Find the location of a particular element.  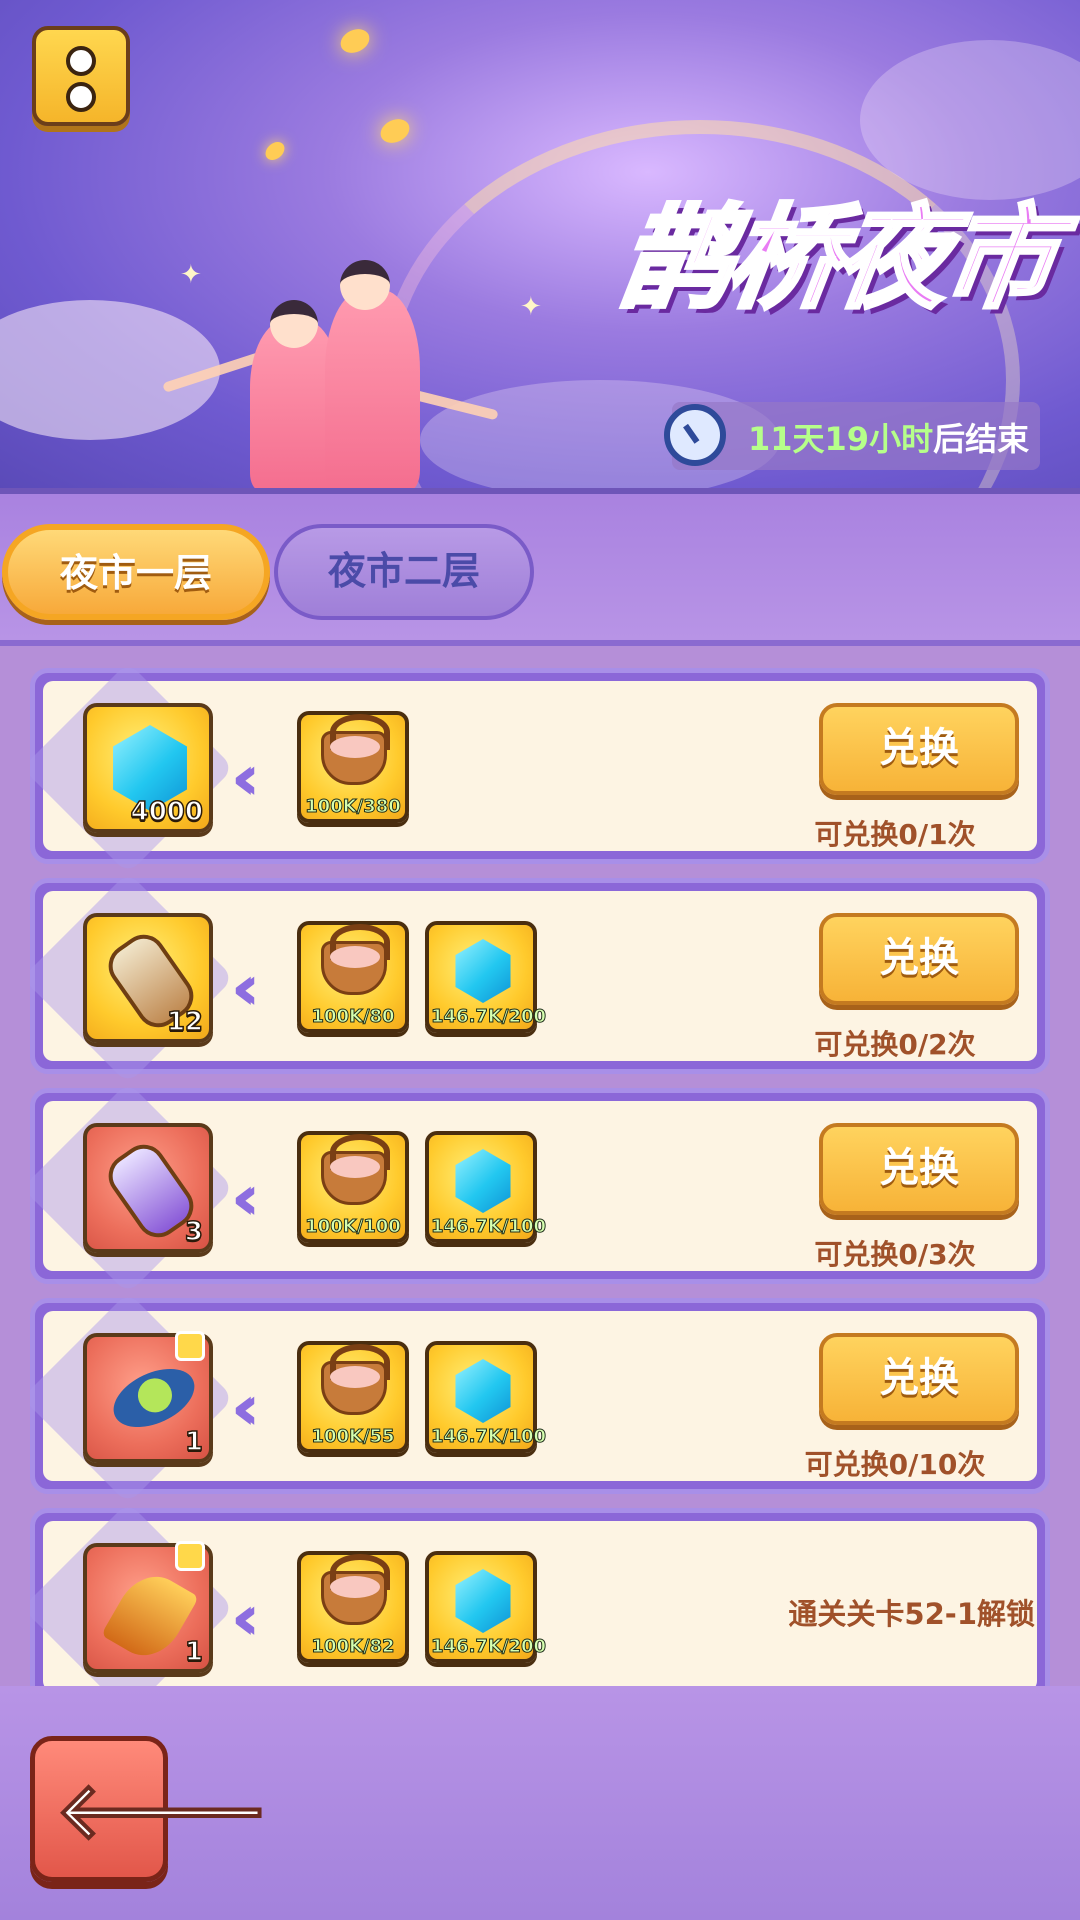

cost-slot: 100K/82 is located at coordinates (353, 1607).